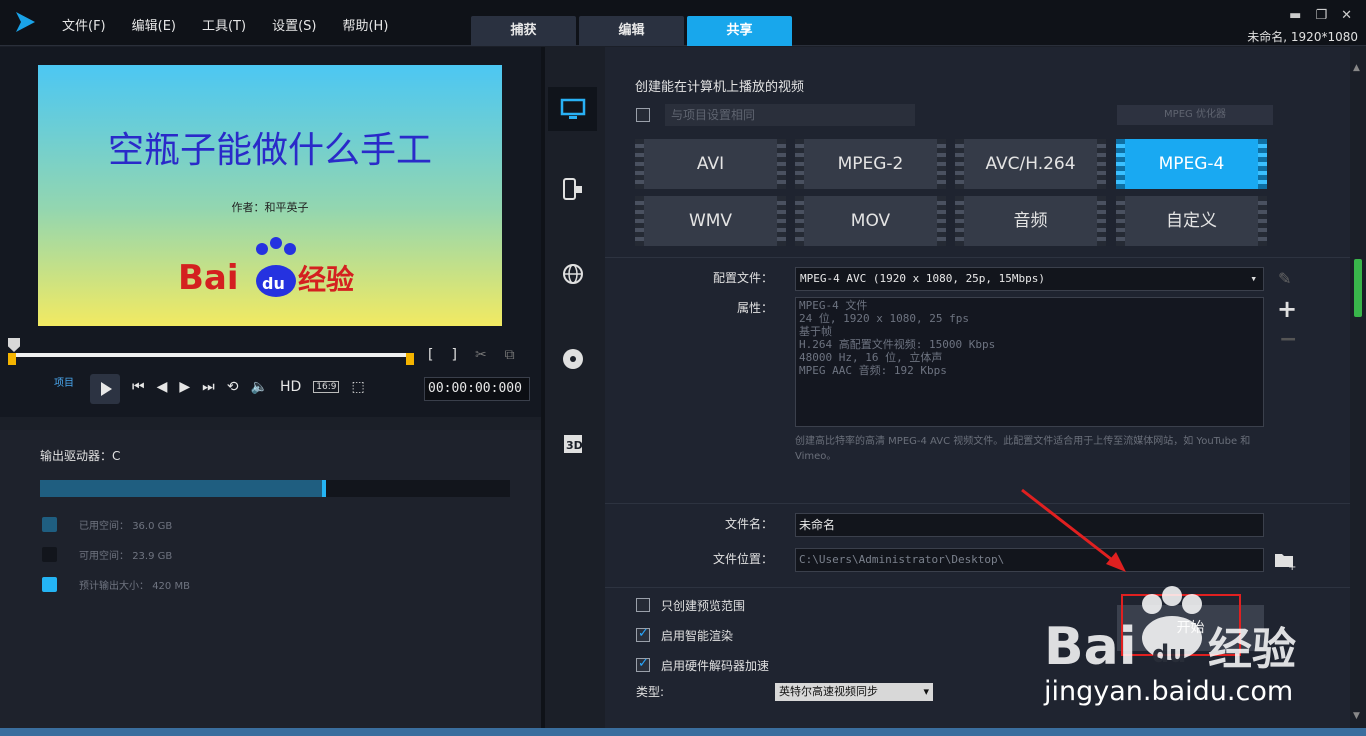 This screenshot has width=1366, height=736. What do you see at coordinates (715, 666) in the screenshot?
I see `hw-decoder-label: 启用硬件解码器加速` at bounding box center [715, 666].